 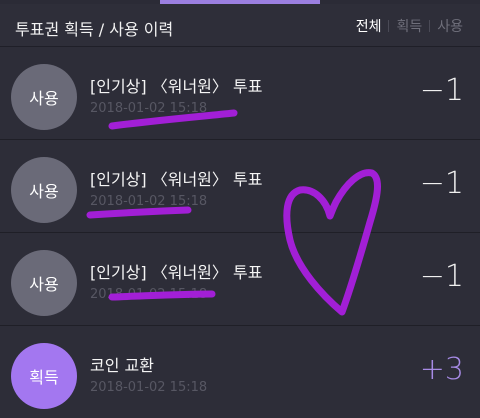 I want to click on page-title: 투표권 획득 / 사용 이력, so click(x=94, y=29).